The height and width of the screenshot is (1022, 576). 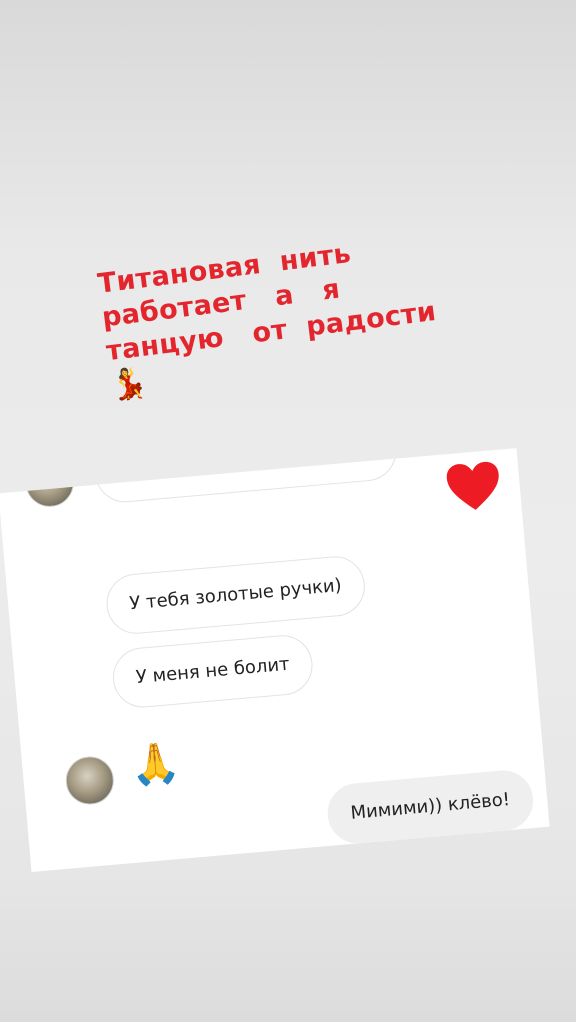 What do you see at coordinates (256, 870) in the screenshot?
I see `cut-off-bubble-bottom` at bounding box center [256, 870].